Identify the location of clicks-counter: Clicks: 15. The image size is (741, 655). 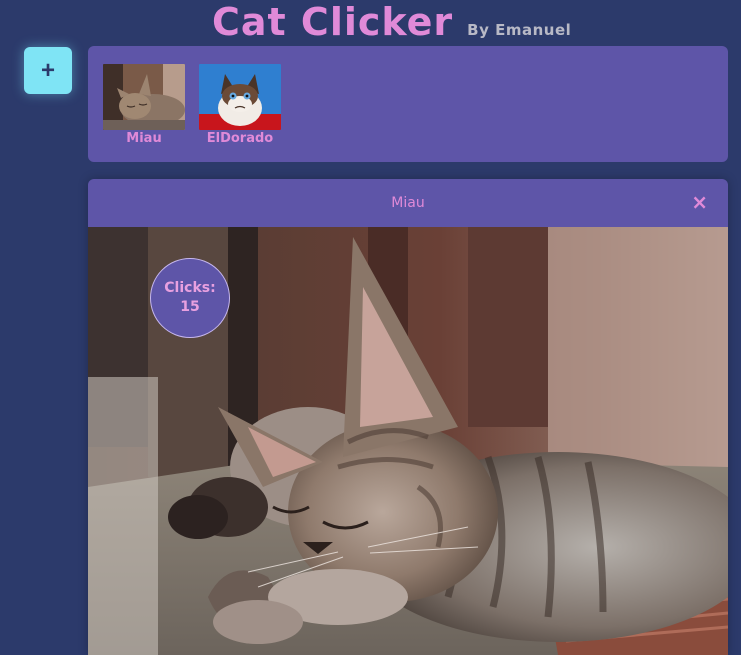
(190, 298).